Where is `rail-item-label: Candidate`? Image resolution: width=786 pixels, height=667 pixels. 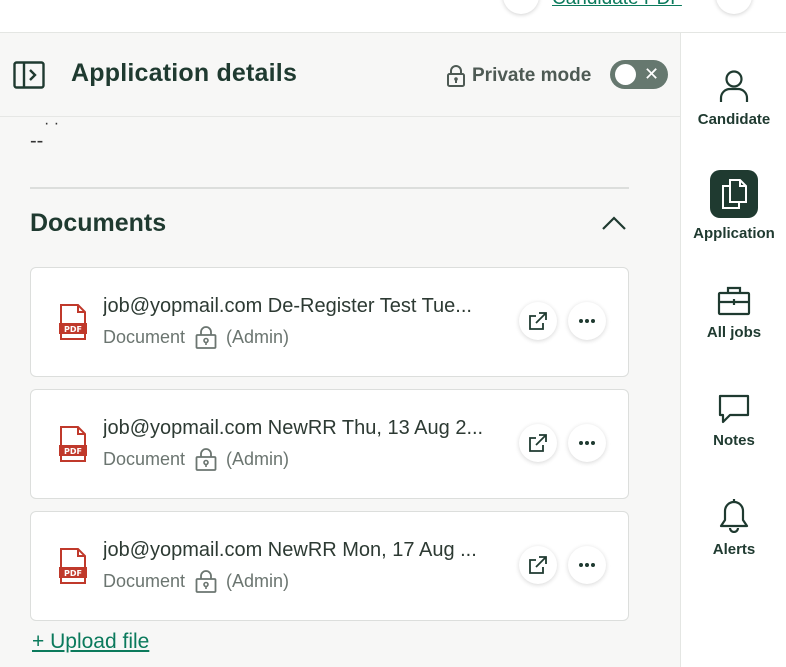 rail-item-label: Candidate is located at coordinates (734, 119).